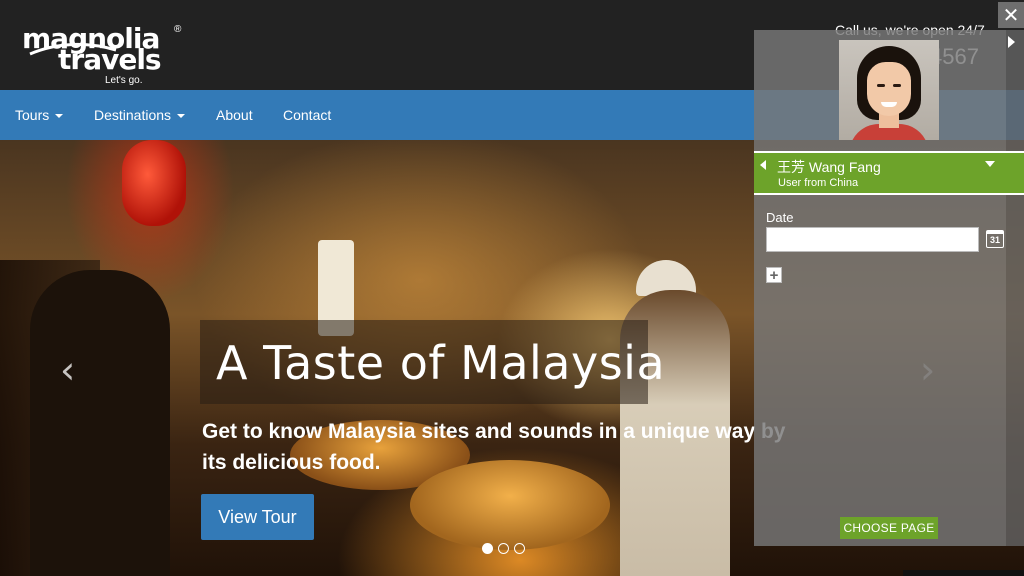 The image size is (1024, 576). I want to click on prev-user-arrow-icon, so click(763, 165).